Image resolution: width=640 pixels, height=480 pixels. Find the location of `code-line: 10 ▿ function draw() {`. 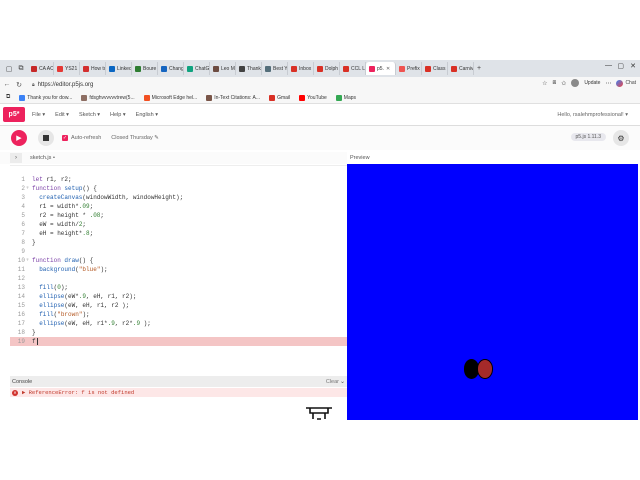

code-line: 10 ▿ function draw() { is located at coordinates (178, 260).